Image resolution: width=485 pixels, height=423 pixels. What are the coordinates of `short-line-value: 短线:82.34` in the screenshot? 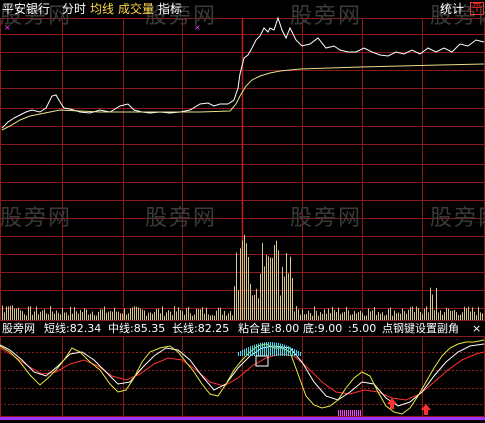 It's located at (73, 328).